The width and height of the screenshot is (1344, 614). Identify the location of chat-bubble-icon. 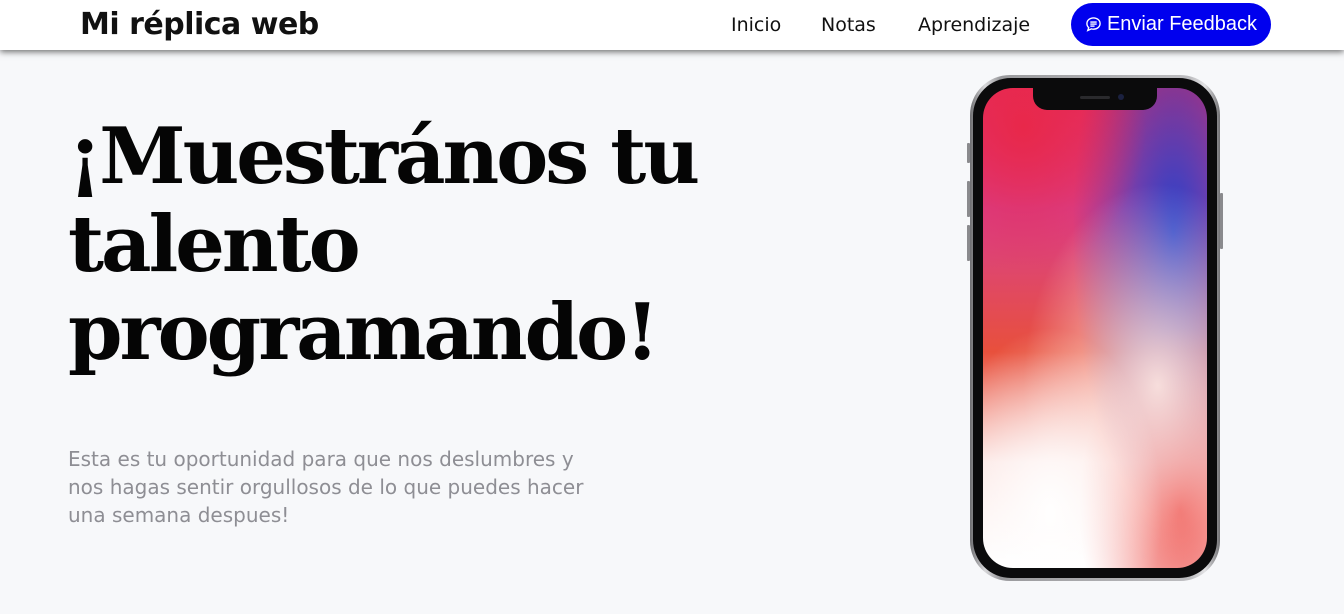
(1093, 24).